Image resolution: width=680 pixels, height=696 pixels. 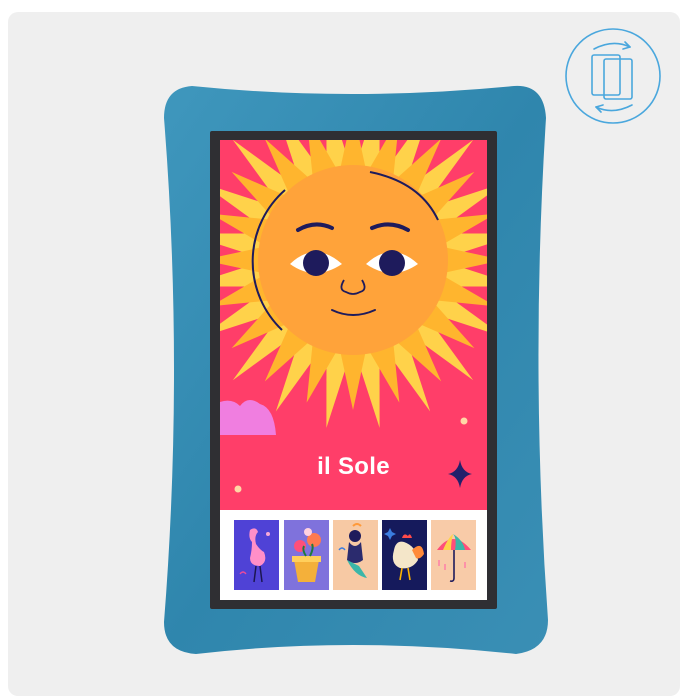 I want to click on thumbnail-rooster, so click(x=404, y=555).